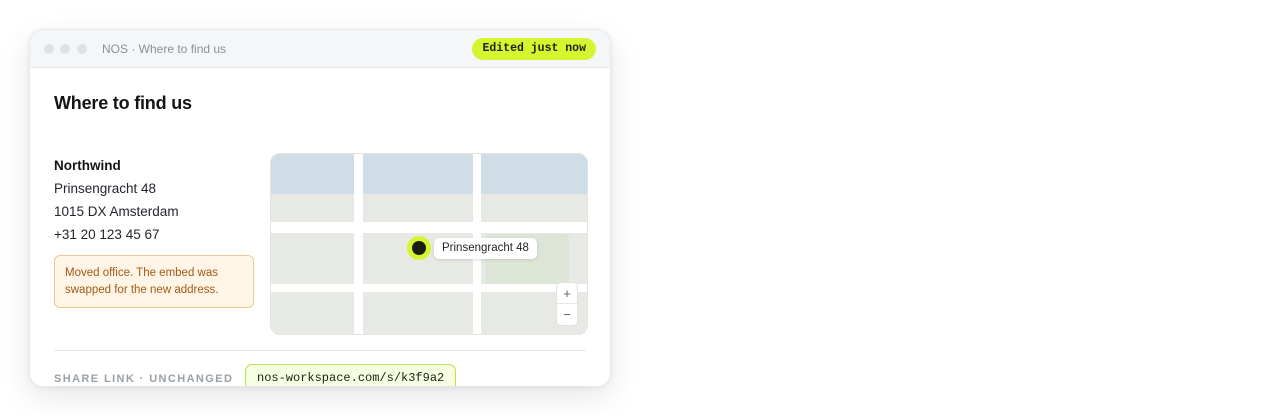 This screenshot has height=416, width=1280. What do you see at coordinates (429, 174) in the screenshot?
I see `map-water` at bounding box center [429, 174].